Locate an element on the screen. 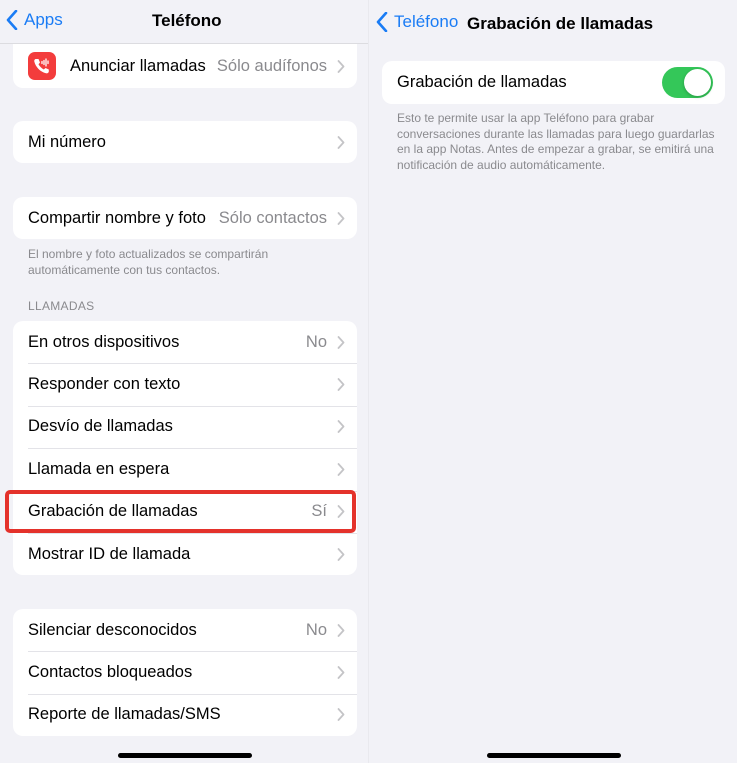 The height and width of the screenshot is (763, 737). toggle-knob is located at coordinates (697, 82).